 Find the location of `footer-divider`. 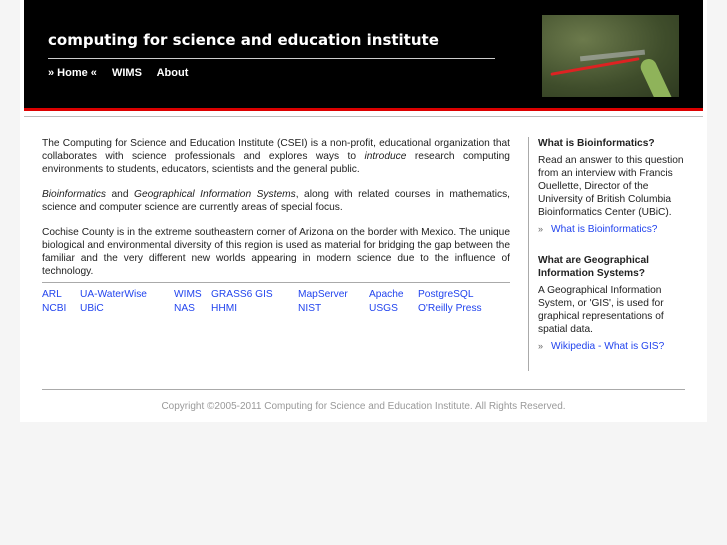

footer-divider is located at coordinates (363, 389).